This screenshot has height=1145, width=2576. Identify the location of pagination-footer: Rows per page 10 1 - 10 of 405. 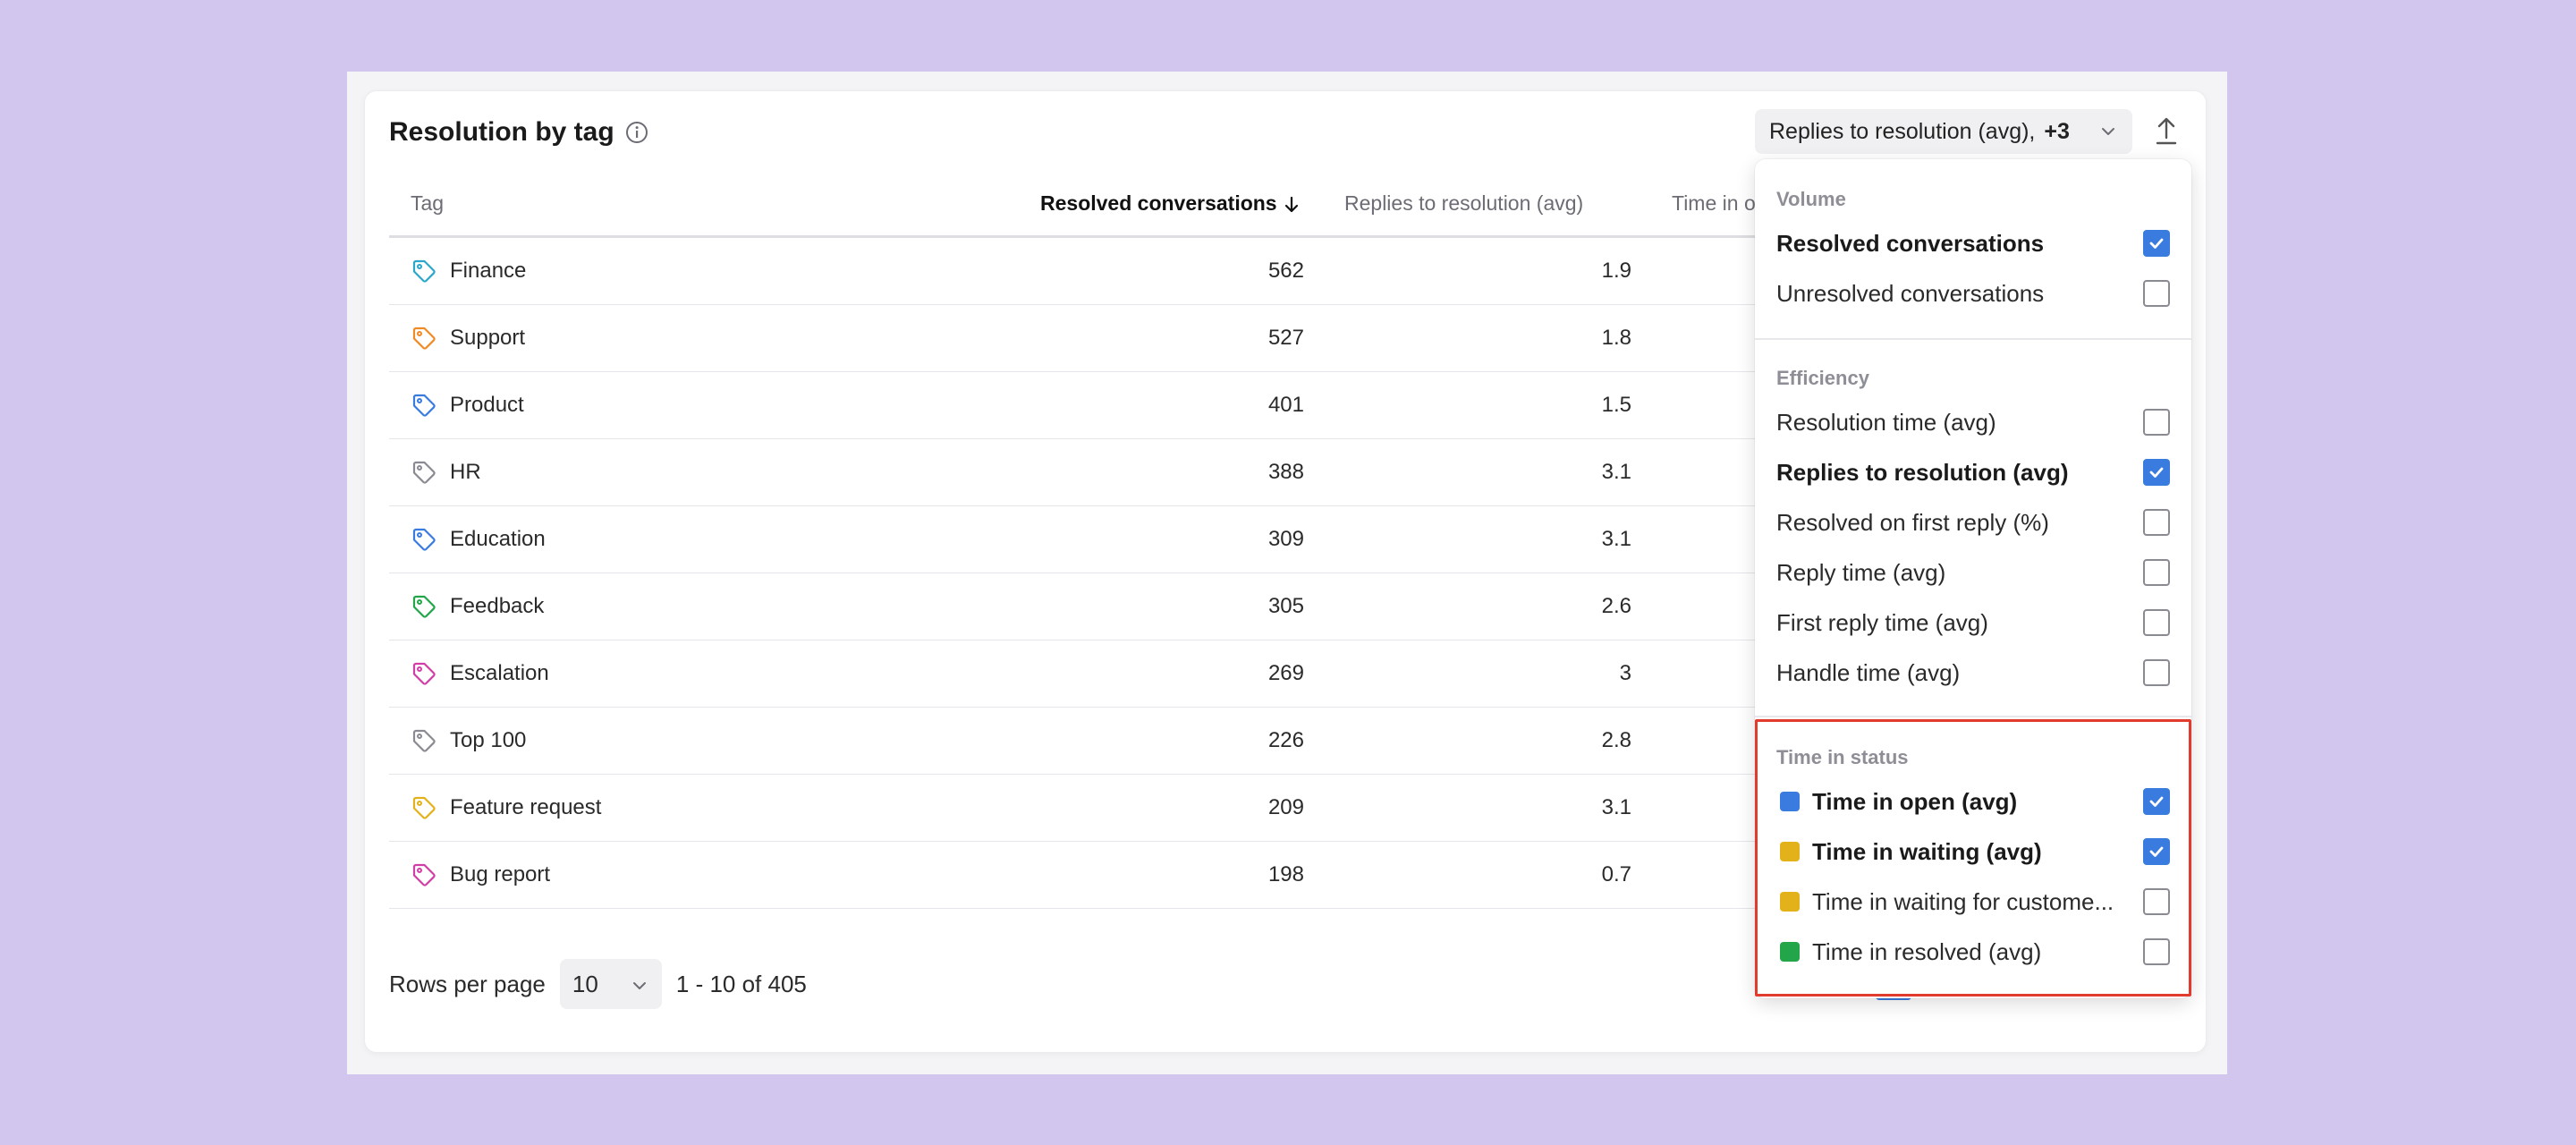
(598, 984).